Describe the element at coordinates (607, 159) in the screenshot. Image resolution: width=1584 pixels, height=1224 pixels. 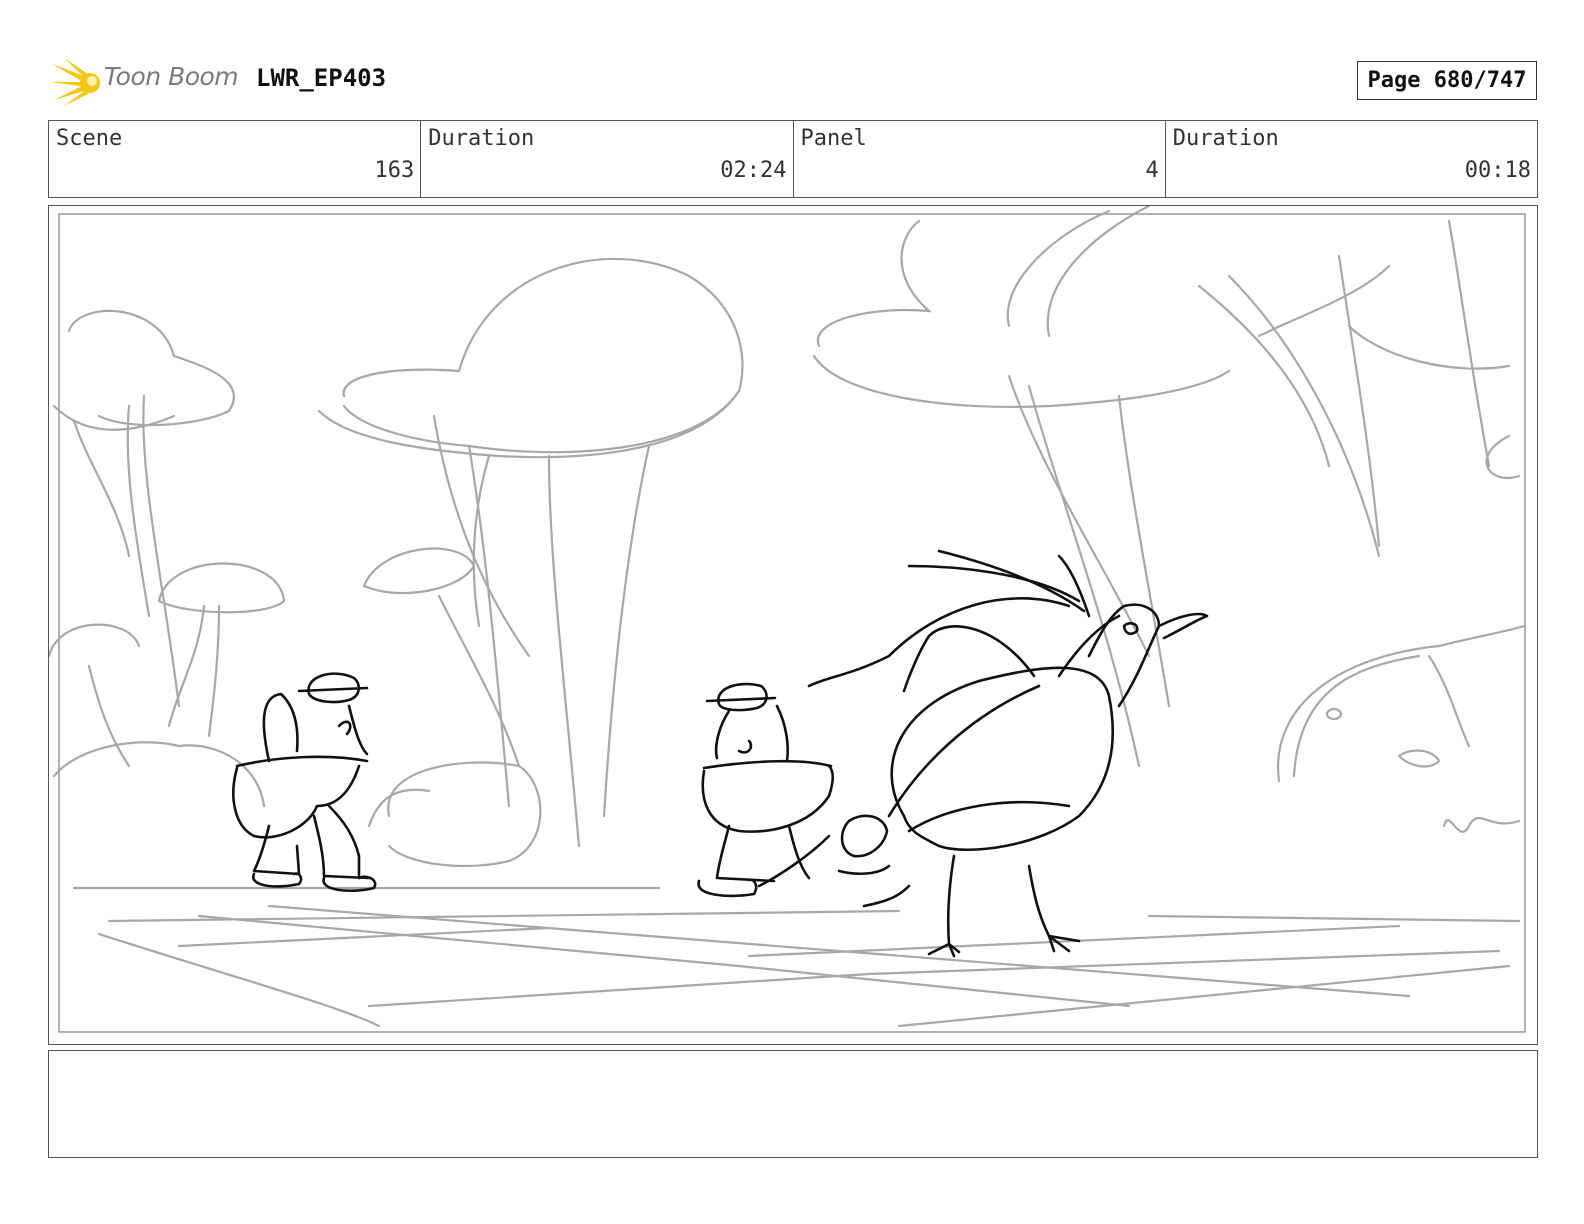
I see `scene-duration-cell: Duration 02:24` at that location.